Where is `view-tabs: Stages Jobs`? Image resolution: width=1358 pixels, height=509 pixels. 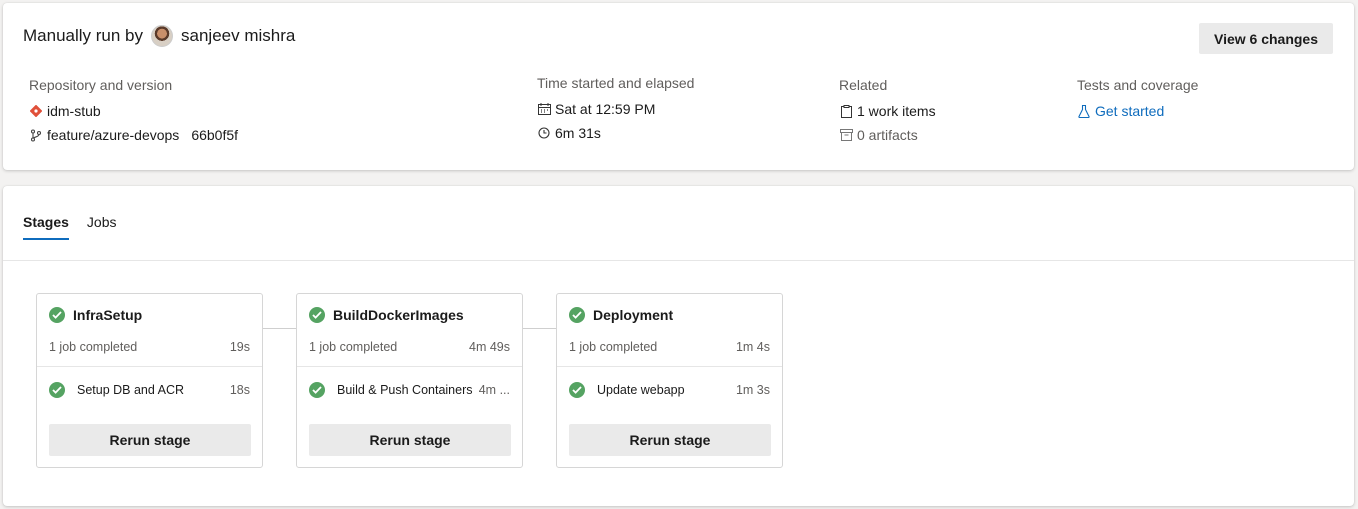
view-tabs: Stages Jobs is located at coordinates (79, 227).